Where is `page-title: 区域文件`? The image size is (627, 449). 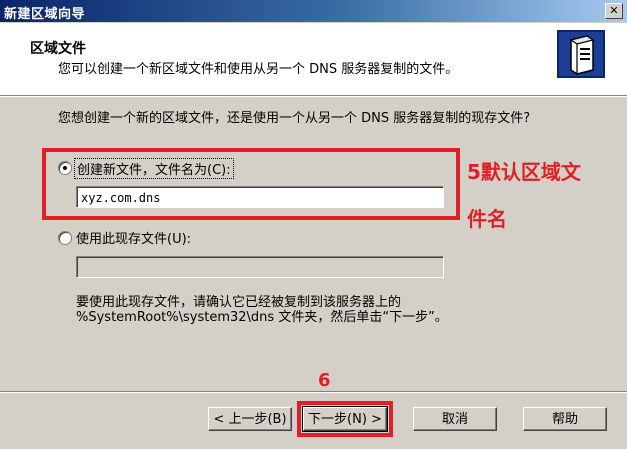
page-title: 区域文件 is located at coordinates (58, 49).